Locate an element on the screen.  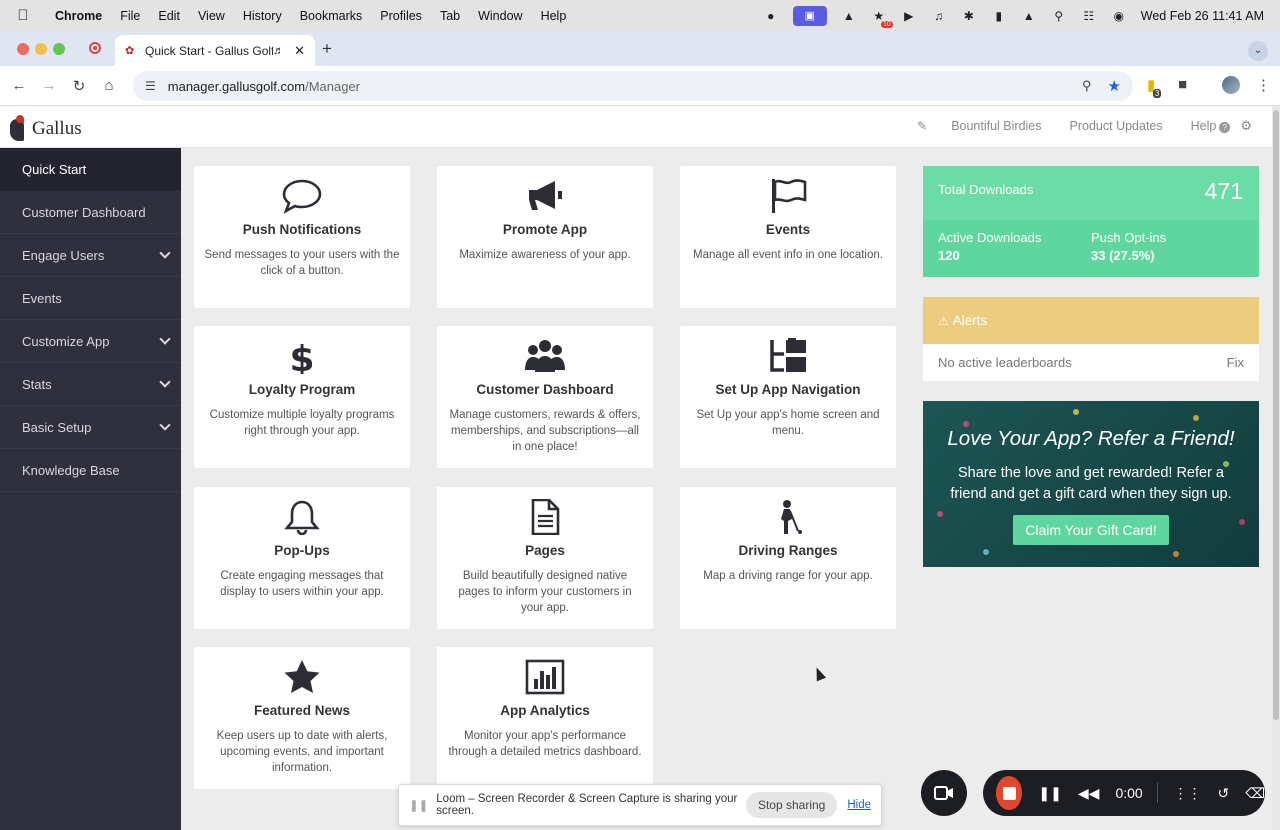
sidebar-item-customer-dashboard: Customer Dashboard is located at coordinates (90, 212).